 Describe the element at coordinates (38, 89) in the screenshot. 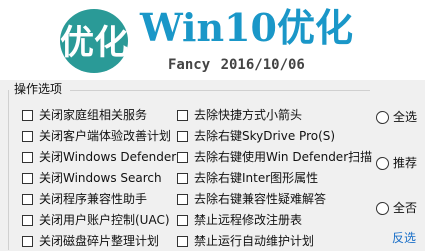

I see `options-group-label: 操作选项` at that location.